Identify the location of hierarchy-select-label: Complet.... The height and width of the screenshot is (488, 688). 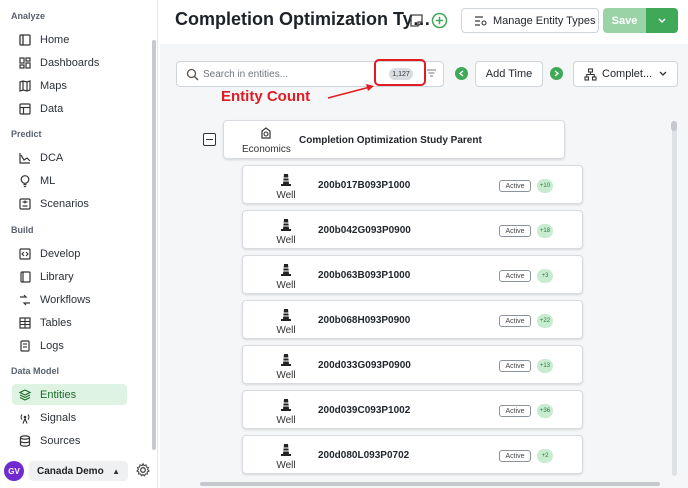
(627, 74).